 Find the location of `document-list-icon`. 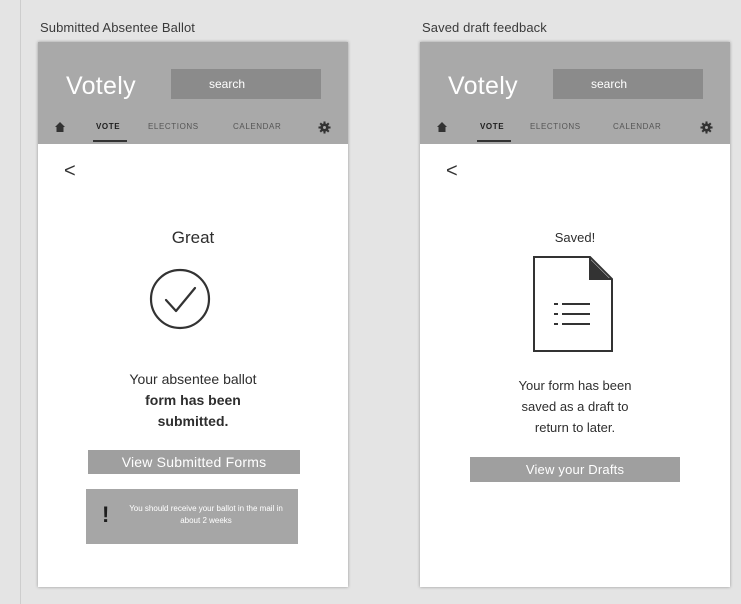

document-list-icon is located at coordinates (573, 304).